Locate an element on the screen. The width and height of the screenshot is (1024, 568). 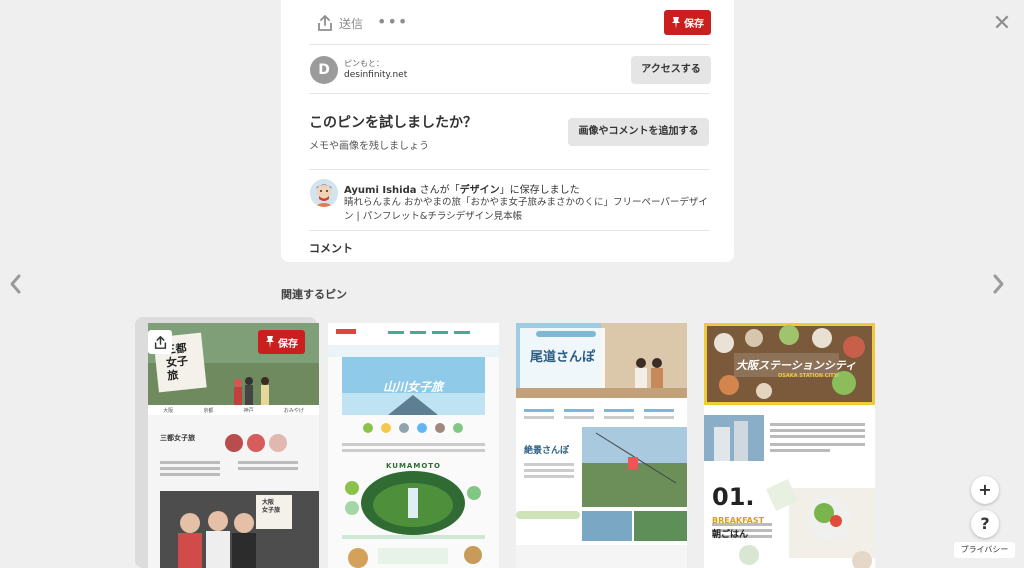
tried-title: このピンを試しましたか？ is located at coordinates (393, 123).